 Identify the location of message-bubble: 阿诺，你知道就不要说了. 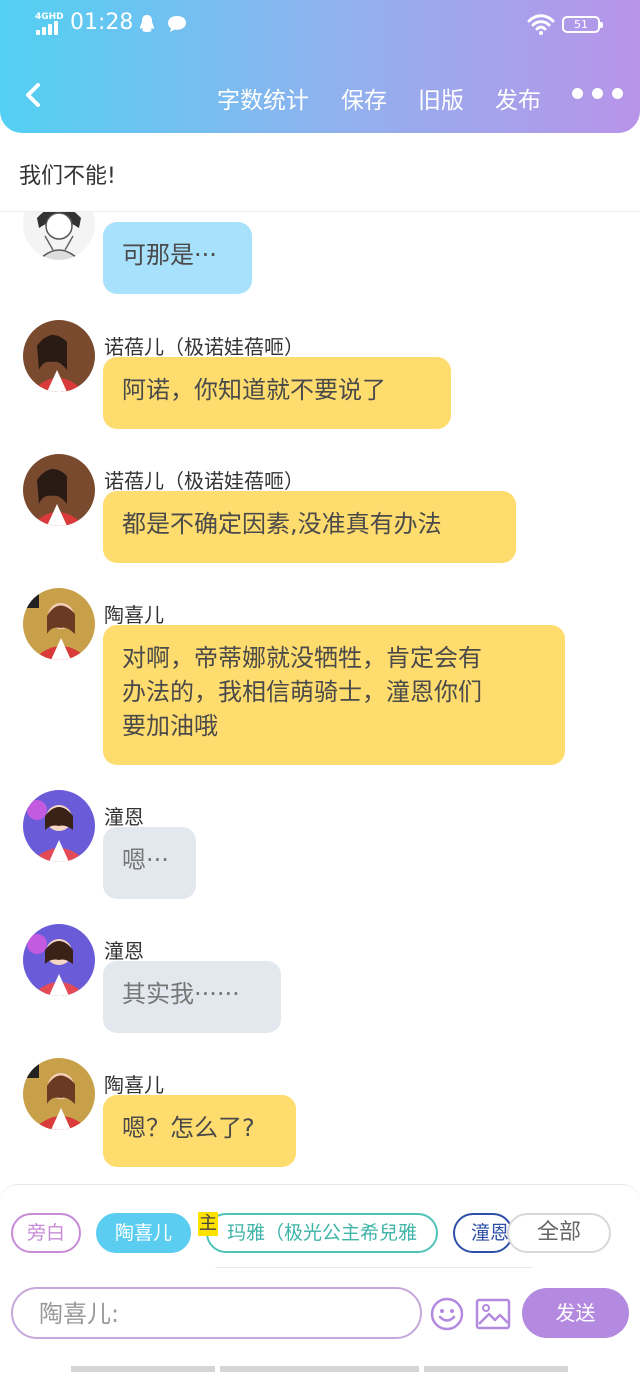
(277, 393).